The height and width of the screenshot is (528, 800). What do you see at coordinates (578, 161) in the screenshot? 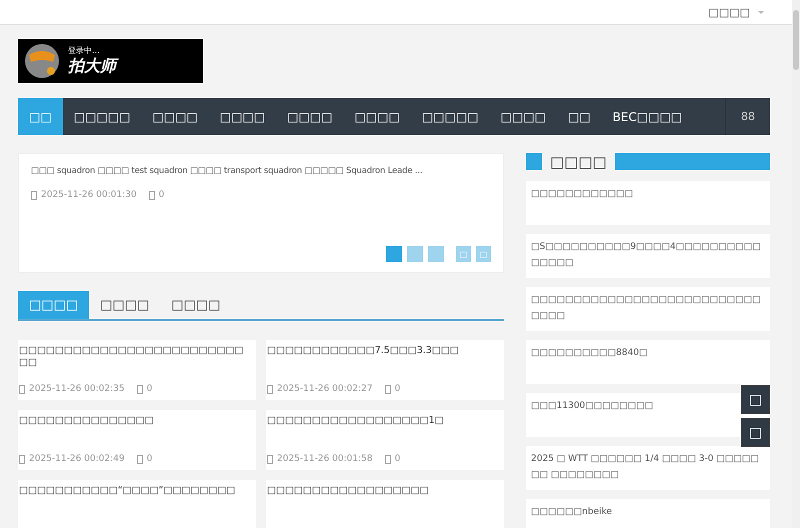
I see `sidebar-title: □□□□` at bounding box center [578, 161].